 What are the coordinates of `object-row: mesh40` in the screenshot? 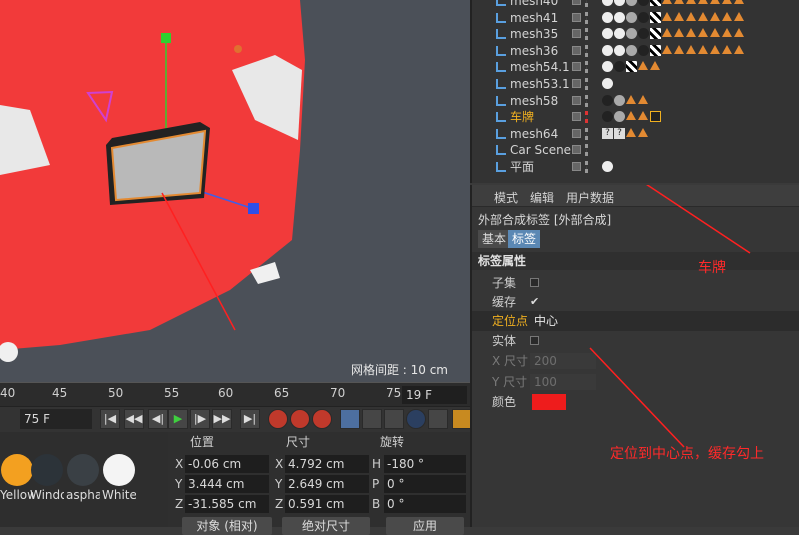 It's located at (635, 4).